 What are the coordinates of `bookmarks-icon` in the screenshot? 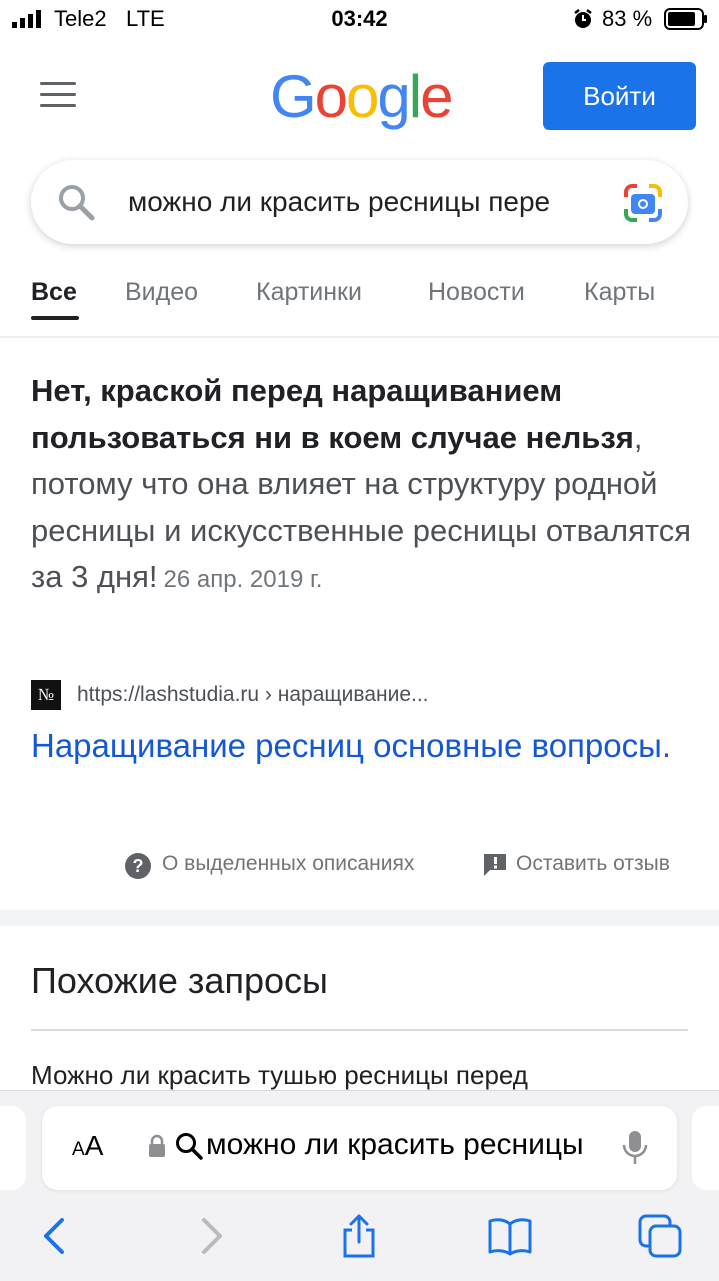 It's located at (510, 1236).